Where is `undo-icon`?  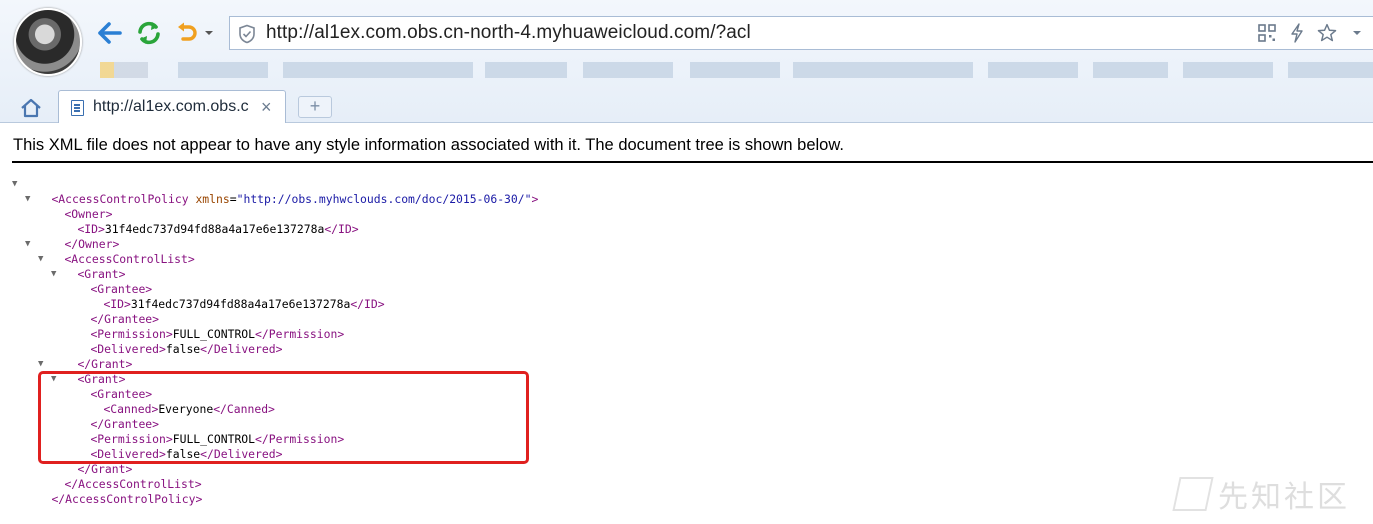 undo-icon is located at coordinates (187, 31).